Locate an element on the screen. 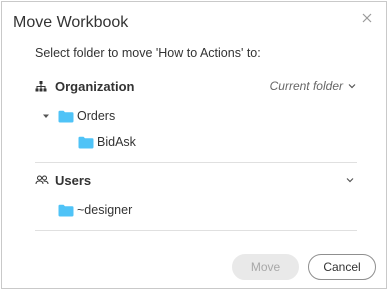  organization-section-header: Organization Current folder is located at coordinates (196, 86).